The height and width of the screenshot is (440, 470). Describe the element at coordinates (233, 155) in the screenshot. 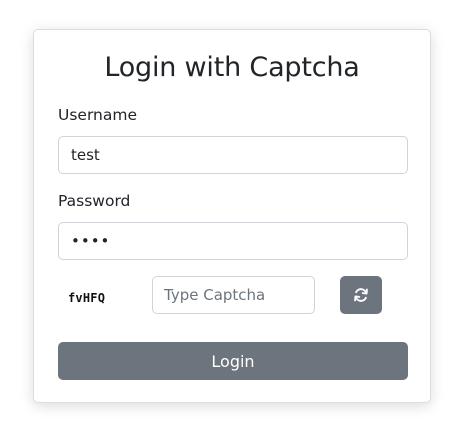

I see `username-input` at that location.